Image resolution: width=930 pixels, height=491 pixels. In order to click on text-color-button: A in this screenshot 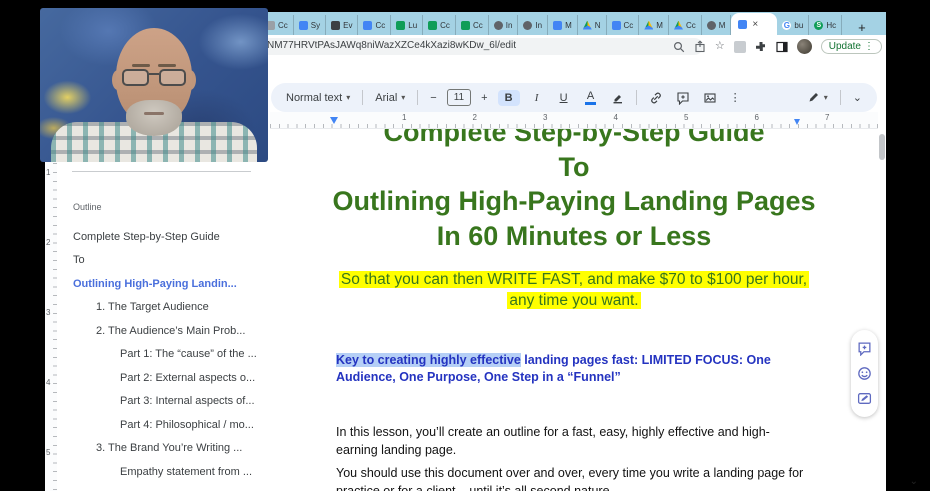, I will do `click(591, 98)`.